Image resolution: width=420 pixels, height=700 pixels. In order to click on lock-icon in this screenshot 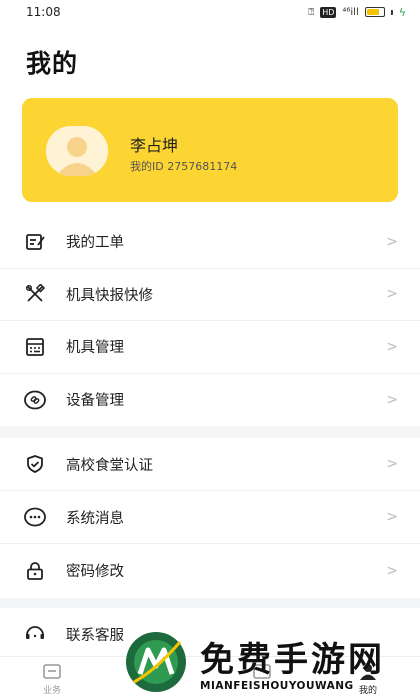, I will do `click(35, 571)`.